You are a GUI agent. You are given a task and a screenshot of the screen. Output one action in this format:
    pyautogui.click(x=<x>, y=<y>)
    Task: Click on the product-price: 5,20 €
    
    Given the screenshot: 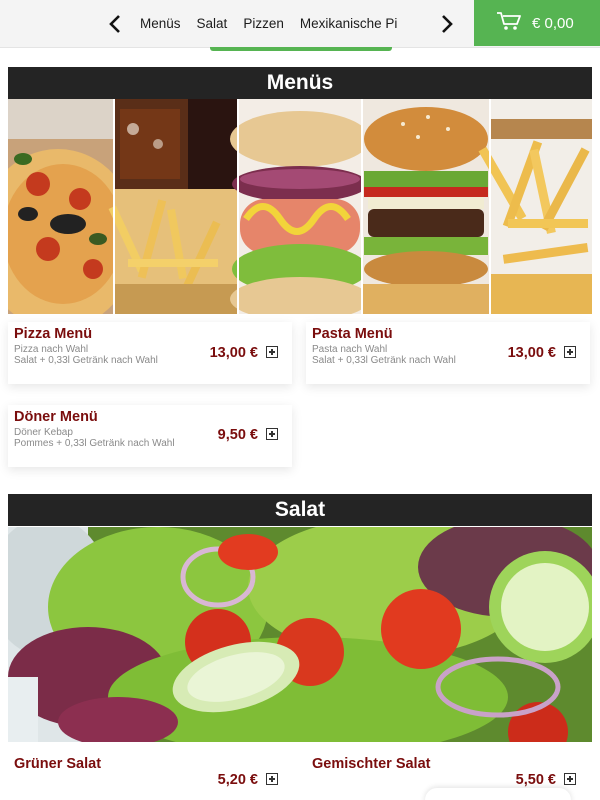 What is the action you would take?
    pyautogui.click(x=237, y=780)
    